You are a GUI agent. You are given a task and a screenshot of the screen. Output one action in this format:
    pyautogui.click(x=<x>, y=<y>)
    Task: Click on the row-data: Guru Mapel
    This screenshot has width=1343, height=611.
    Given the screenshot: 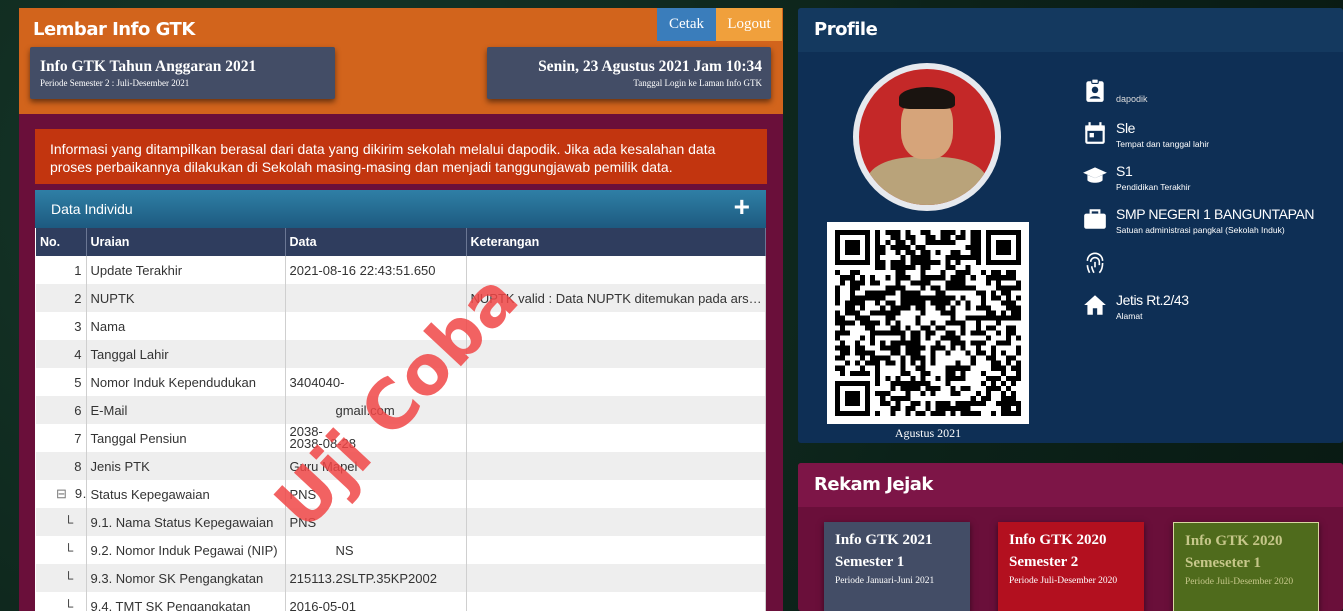 What is the action you would take?
    pyautogui.click(x=376, y=466)
    